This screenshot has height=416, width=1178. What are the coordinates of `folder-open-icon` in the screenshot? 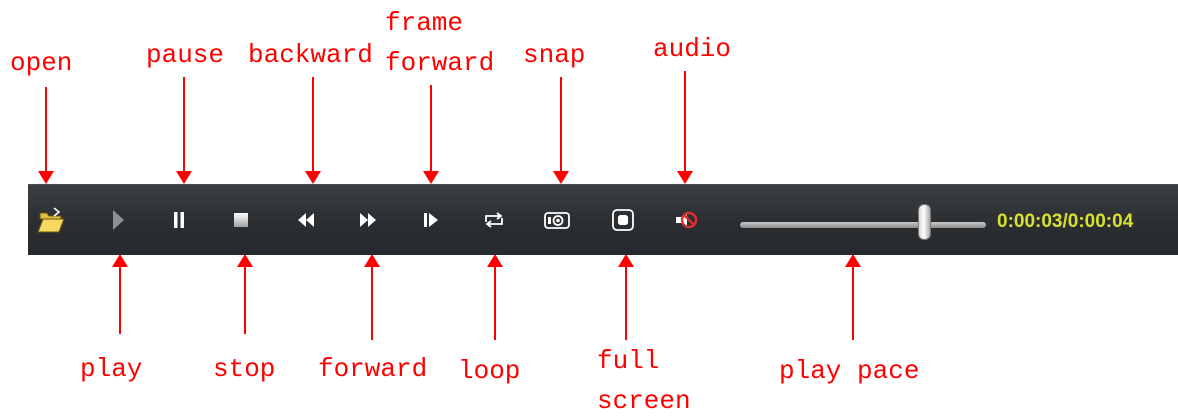 It's located at (51, 220).